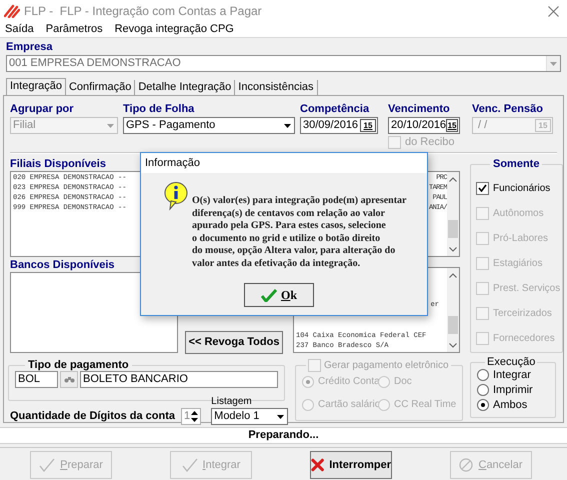 The width and height of the screenshot is (567, 480). I want to click on field-label: Venc. Pensão, so click(508, 109).